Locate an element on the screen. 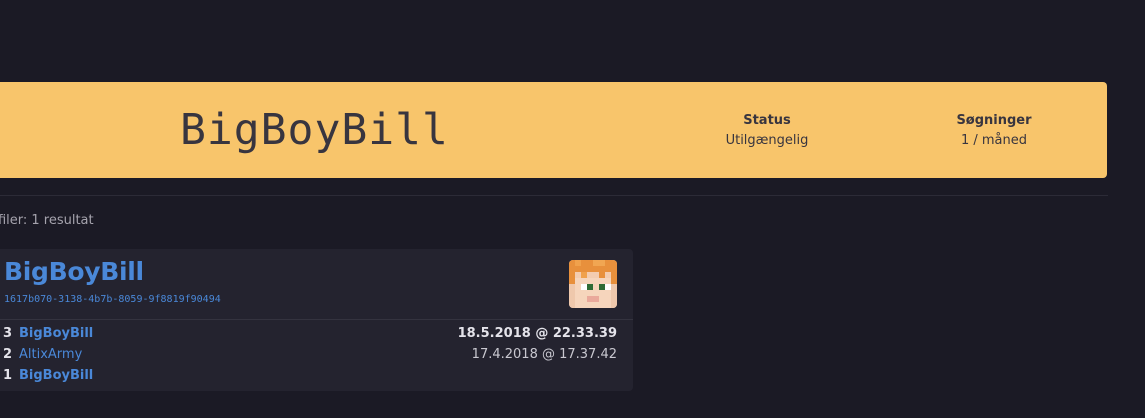 Image resolution: width=1145 pixels, height=418 pixels. banner-username: BigBoyBill is located at coordinates (314, 130).